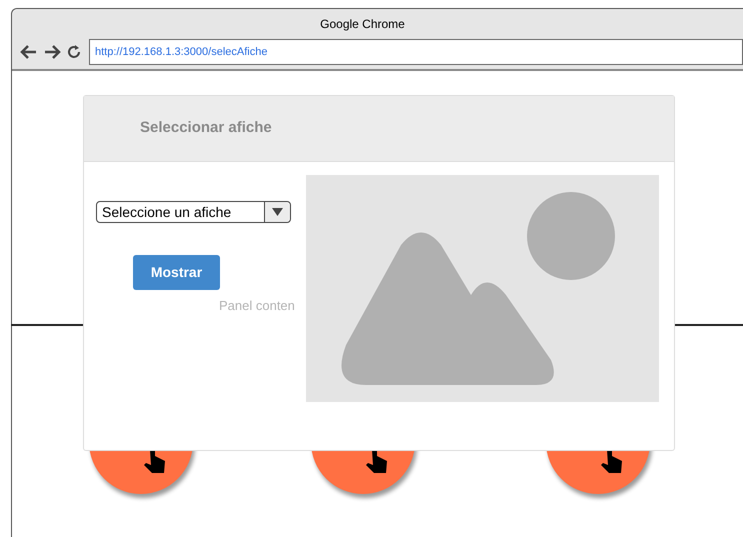 The height and width of the screenshot is (537, 743). What do you see at coordinates (416, 52) in the screenshot?
I see `address-bar: http://192.168.1.3:3000/selecAfiche` at bounding box center [416, 52].